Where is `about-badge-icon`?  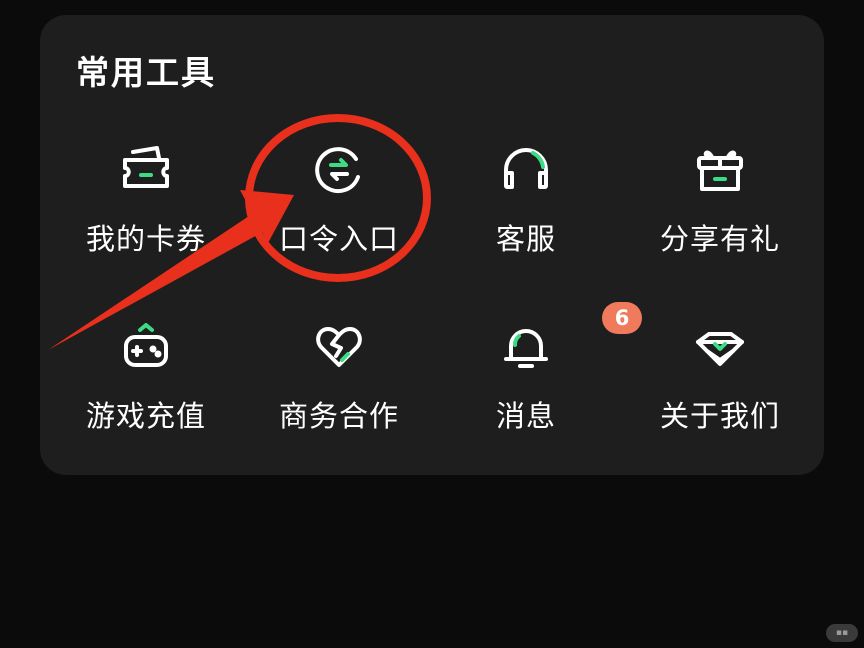
about-badge-icon is located at coordinates (720, 347).